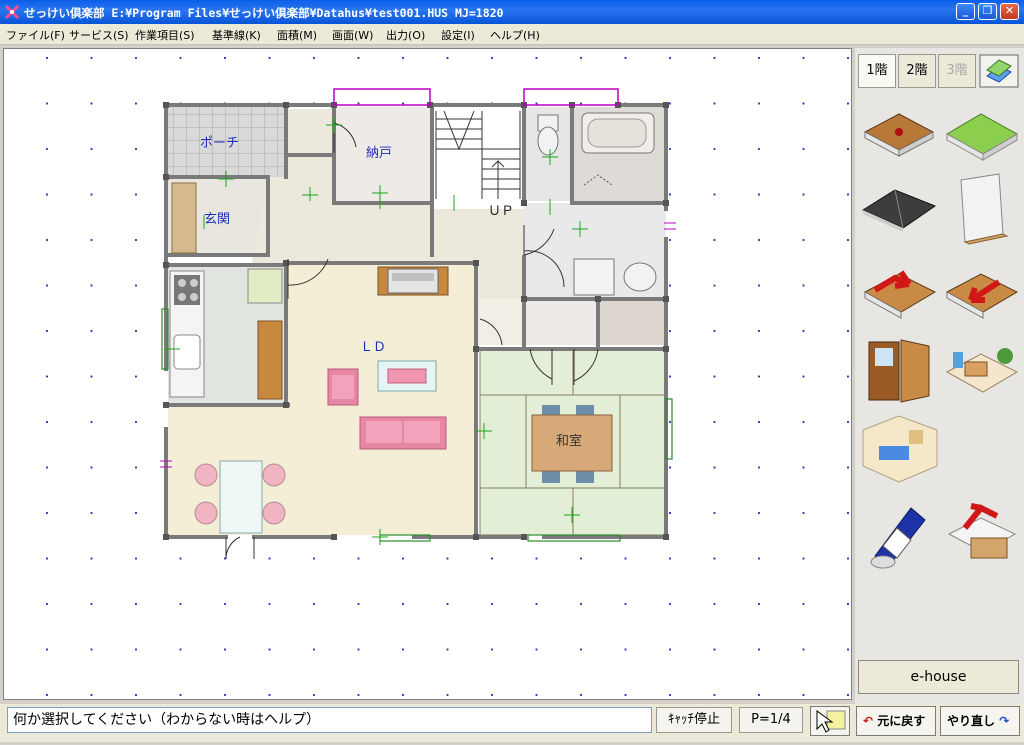 The height and width of the screenshot is (745, 1024). Describe the element at coordinates (899, 448) in the screenshot. I see `3d-view-tool-icon` at that location.